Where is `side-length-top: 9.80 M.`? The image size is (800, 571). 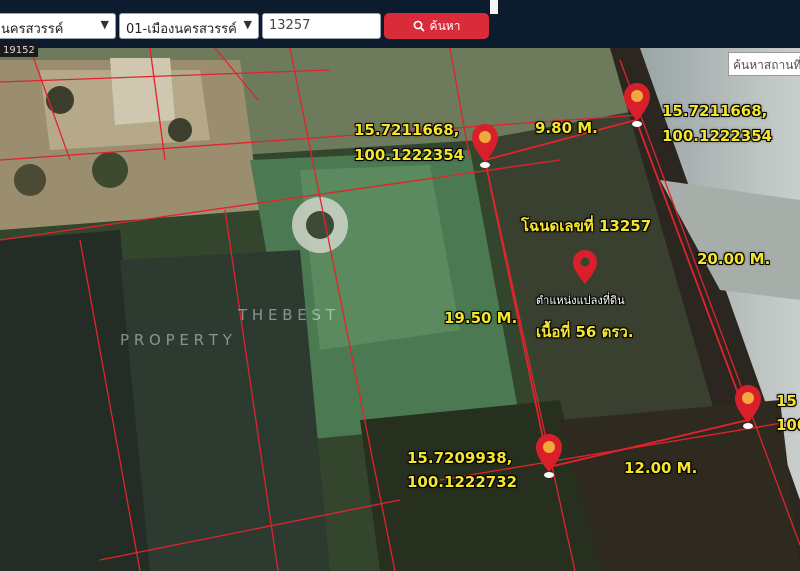 side-length-top: 9.80 M. is located at coordinates (566, 128).